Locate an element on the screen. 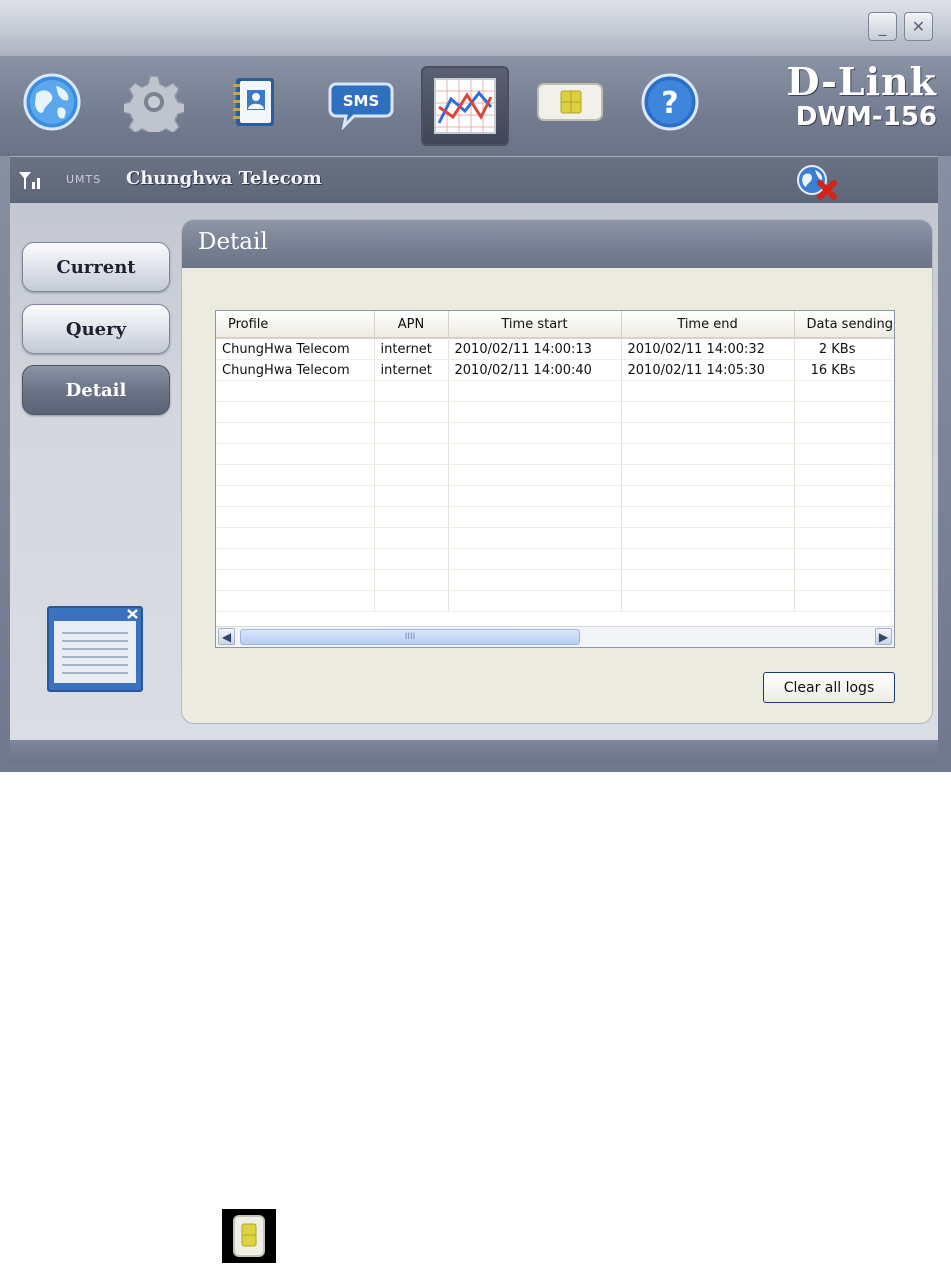 The width and height of the screenshot is (951, 1266). cell-data-sending: 2 KBs is located at coordinates (844, 349).